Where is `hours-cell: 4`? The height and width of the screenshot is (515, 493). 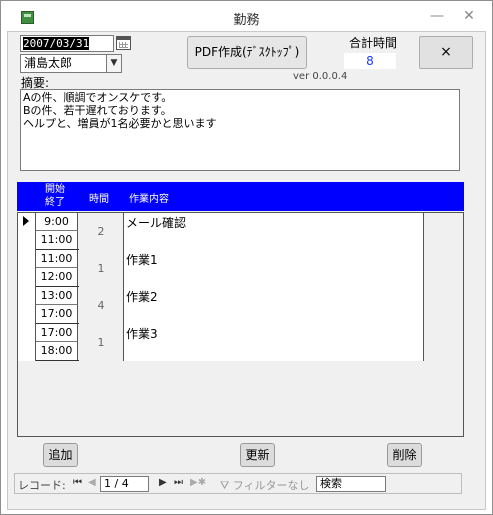
hours-cell: 4 is located at coordinates (101, 305).